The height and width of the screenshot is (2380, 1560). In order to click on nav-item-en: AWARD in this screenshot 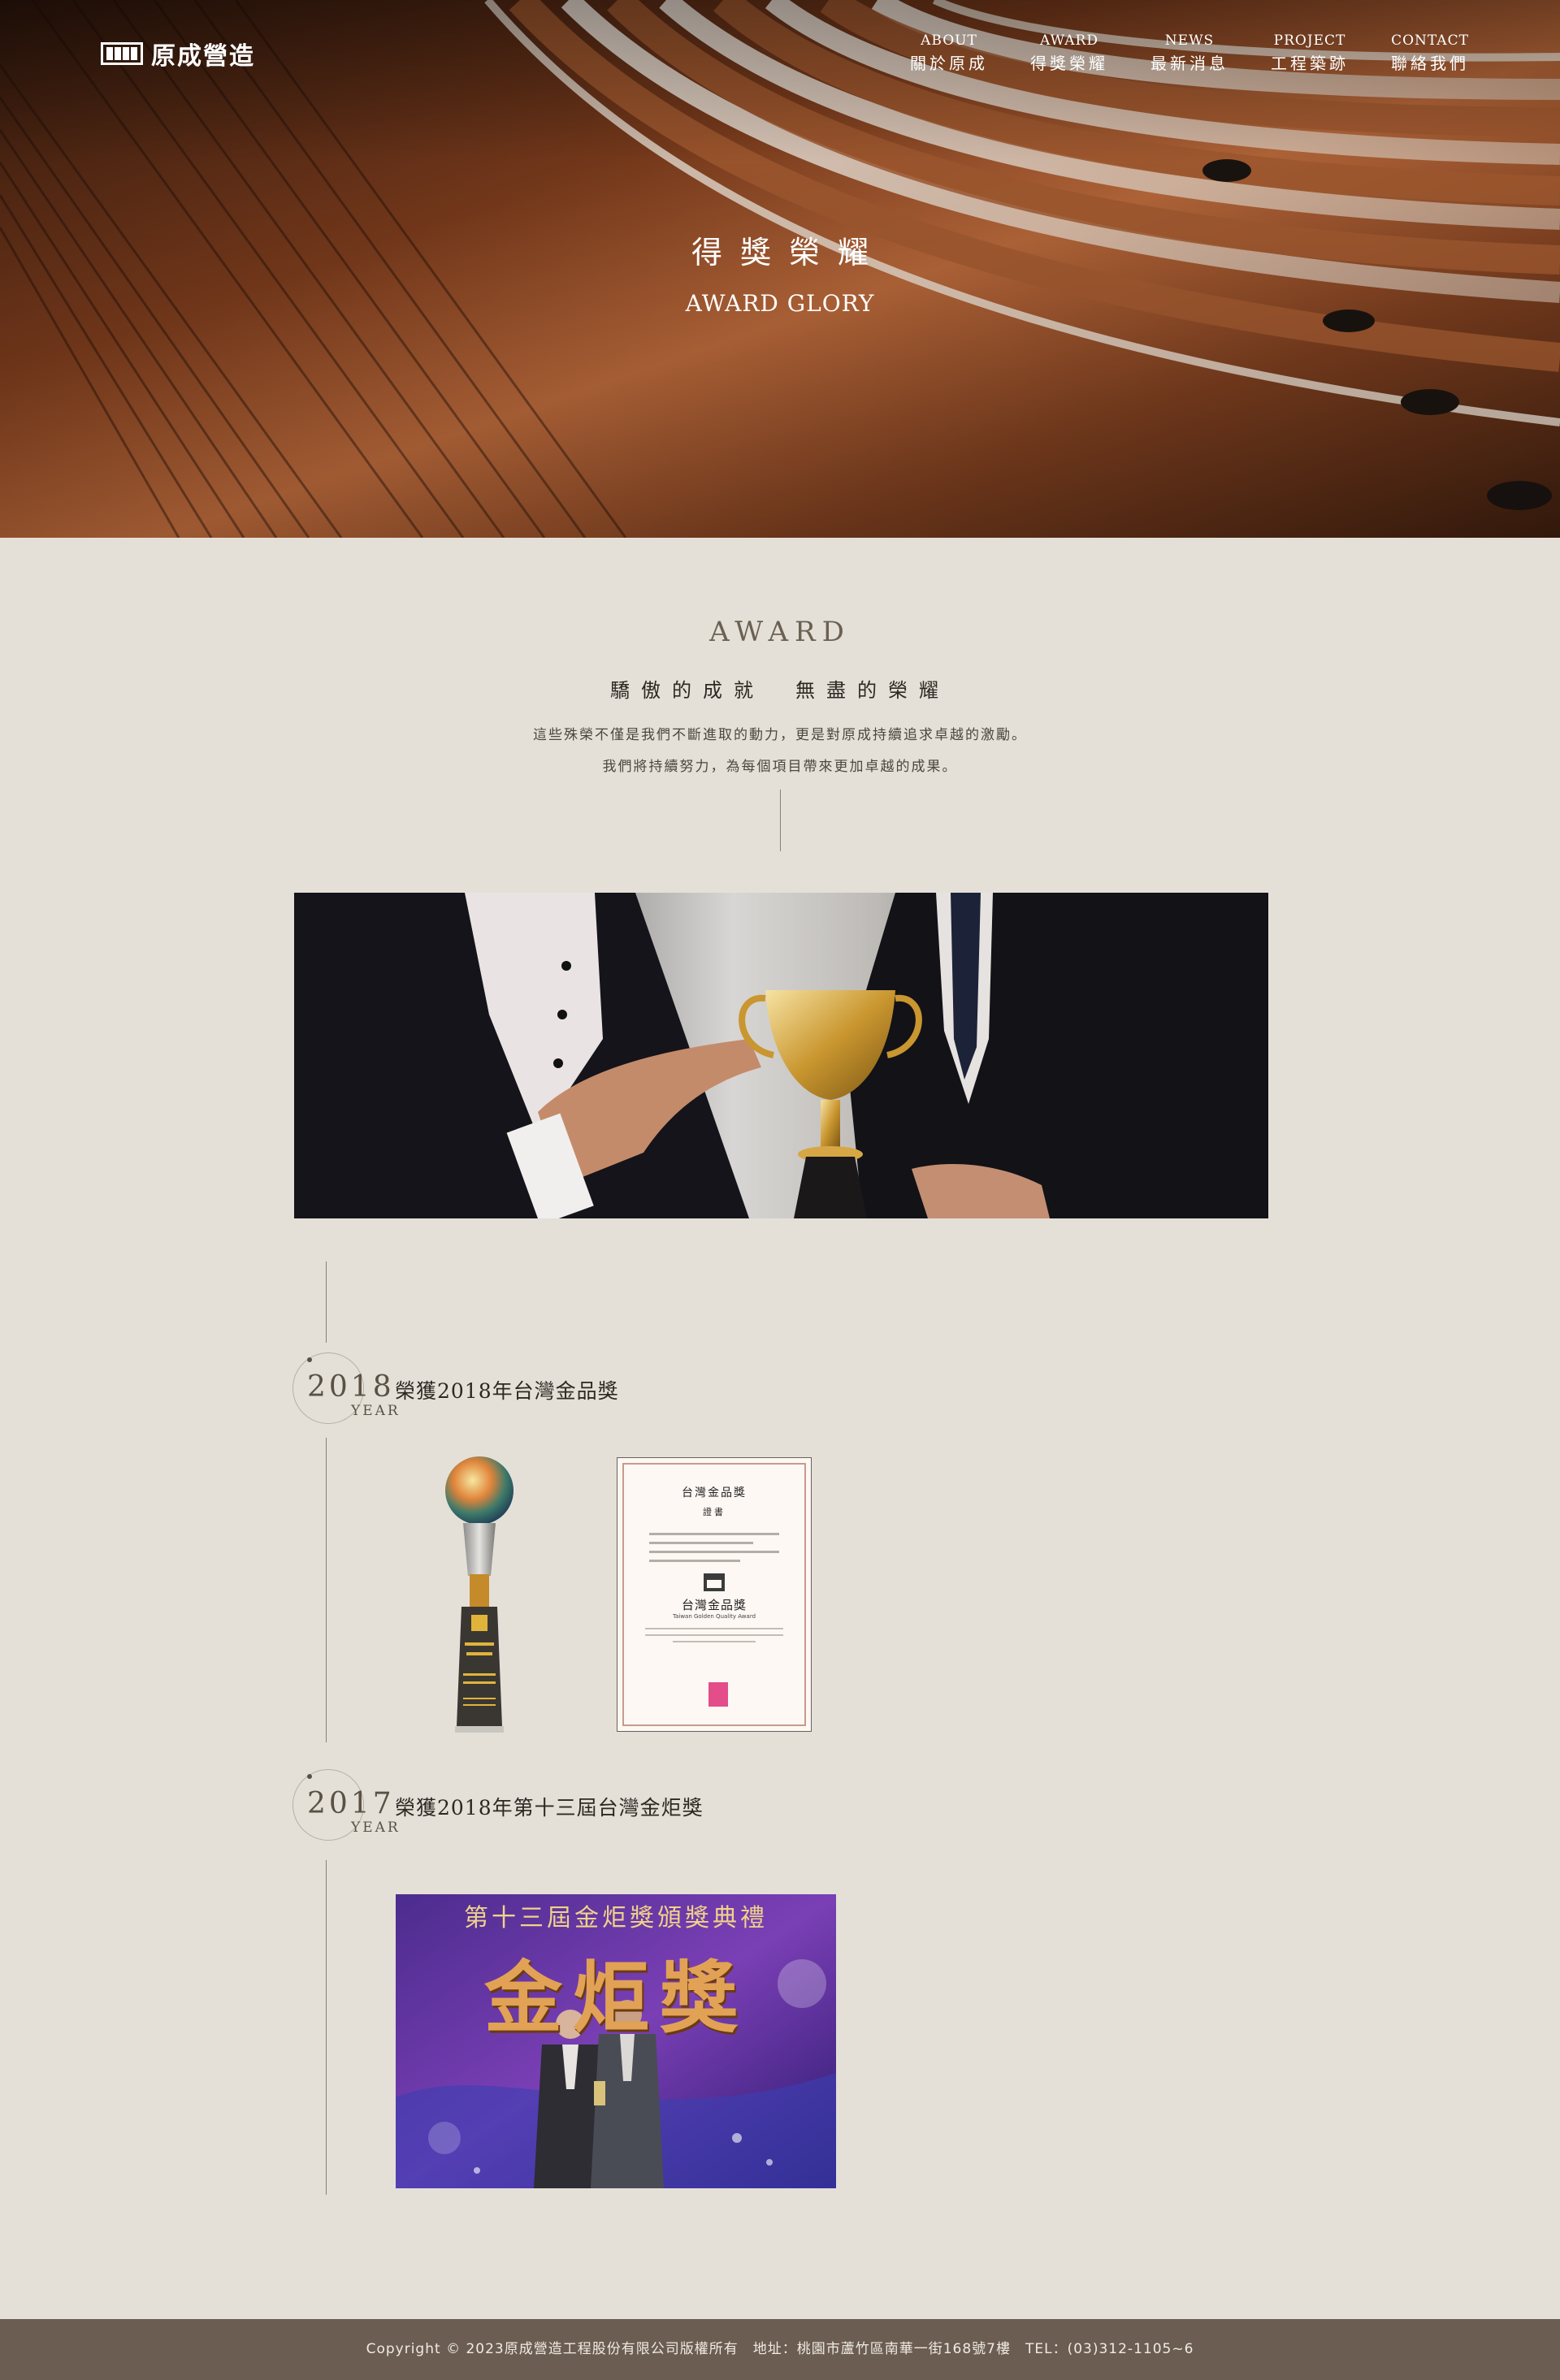, I will do `click(1069, 40)`.